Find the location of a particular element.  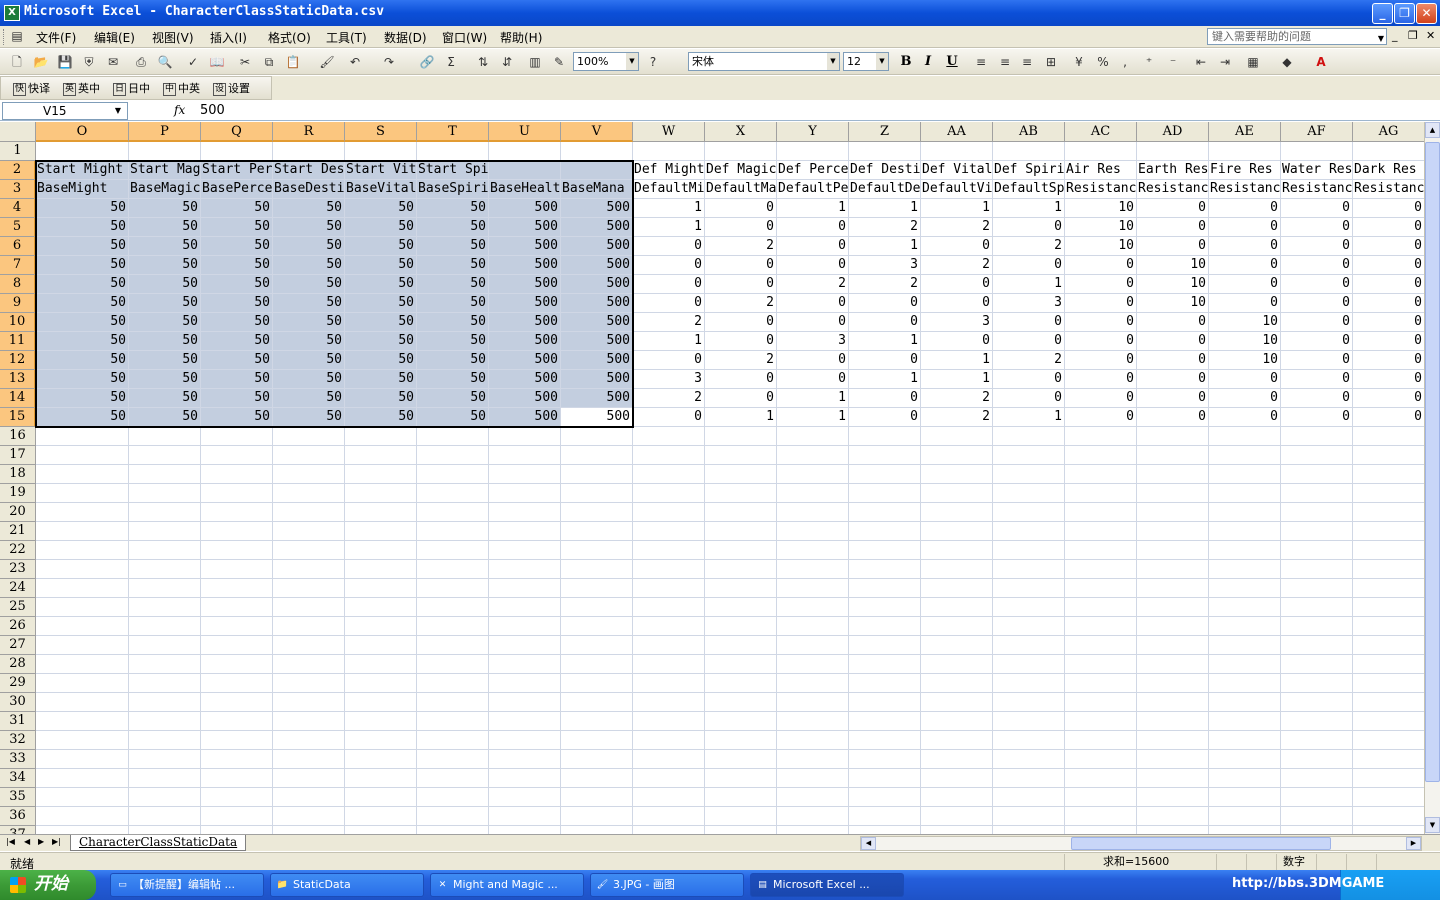

row-header-20: 20 is located at coordinates (18, 512).